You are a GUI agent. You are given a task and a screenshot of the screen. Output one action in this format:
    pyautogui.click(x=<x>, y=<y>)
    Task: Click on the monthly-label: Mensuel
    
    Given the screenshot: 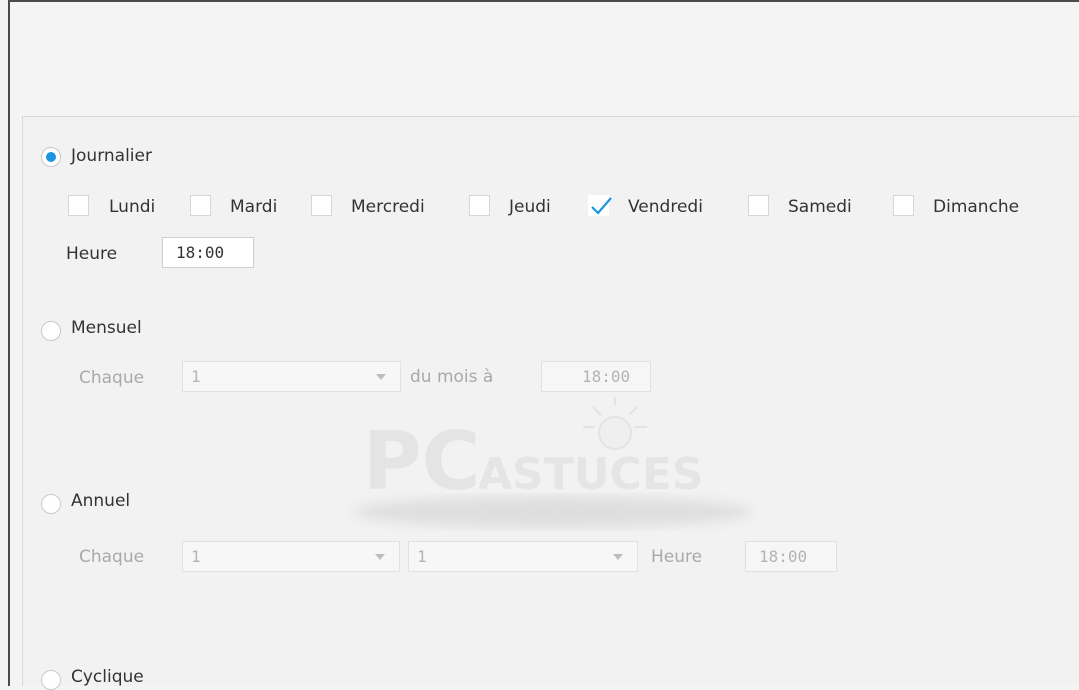 What is the action you would take?
    pyautogui.click(x=106, y=328)
    